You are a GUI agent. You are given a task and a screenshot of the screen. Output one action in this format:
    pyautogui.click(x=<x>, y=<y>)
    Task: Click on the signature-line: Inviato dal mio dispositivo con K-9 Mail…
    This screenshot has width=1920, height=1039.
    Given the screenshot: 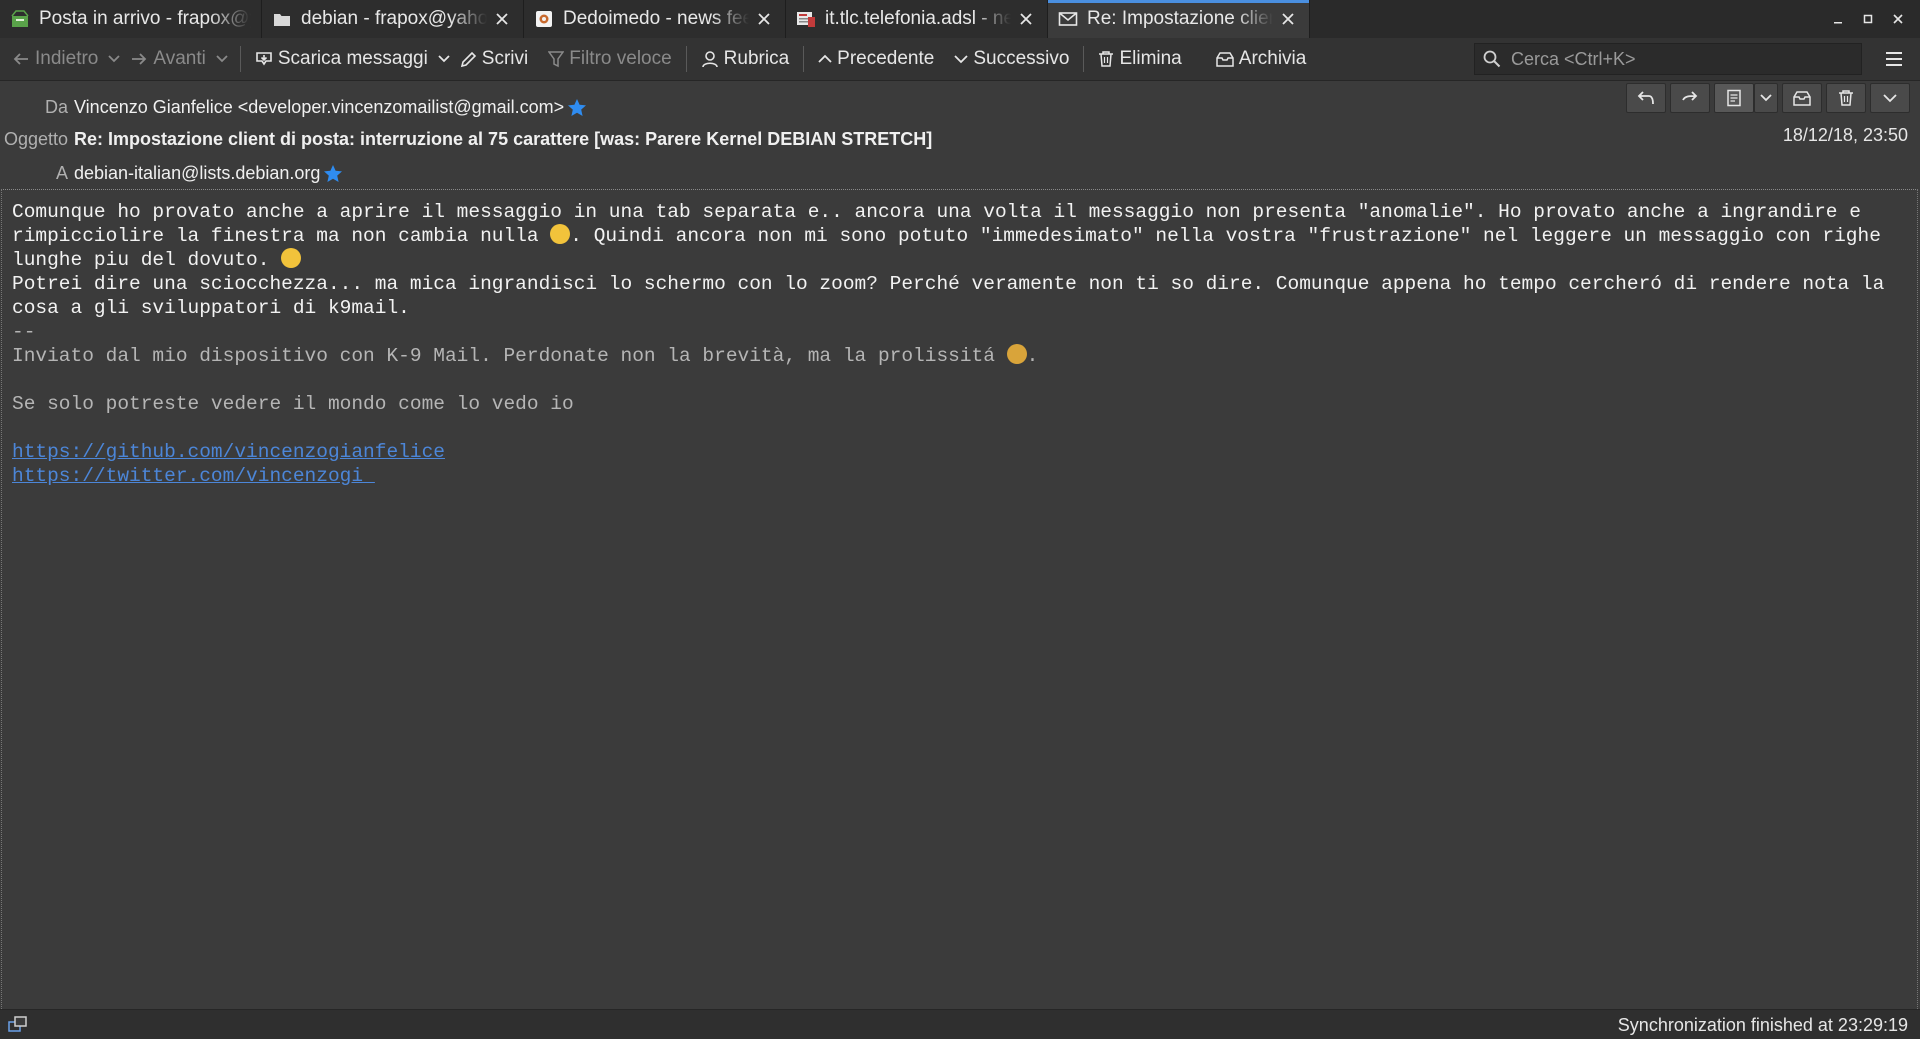 What is the action you would take?
    pyautogui.click(x=959, y=356)
    